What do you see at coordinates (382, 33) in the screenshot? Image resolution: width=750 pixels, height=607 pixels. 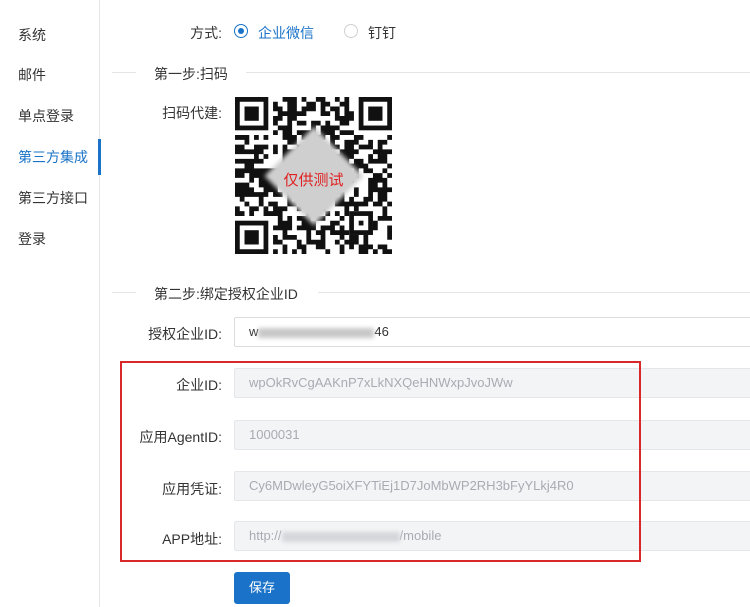 I see `radio-dingtalk-label: 钉钉` at bounding box center [382, 33].